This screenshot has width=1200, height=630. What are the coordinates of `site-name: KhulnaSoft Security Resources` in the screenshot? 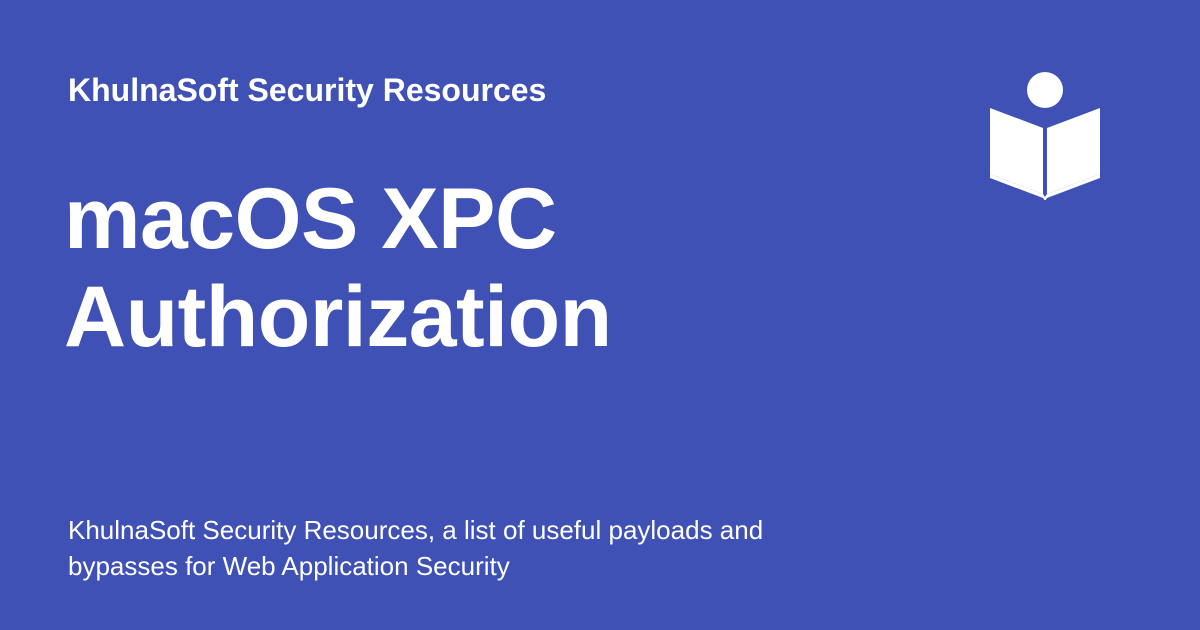 It's located at (307, 90).